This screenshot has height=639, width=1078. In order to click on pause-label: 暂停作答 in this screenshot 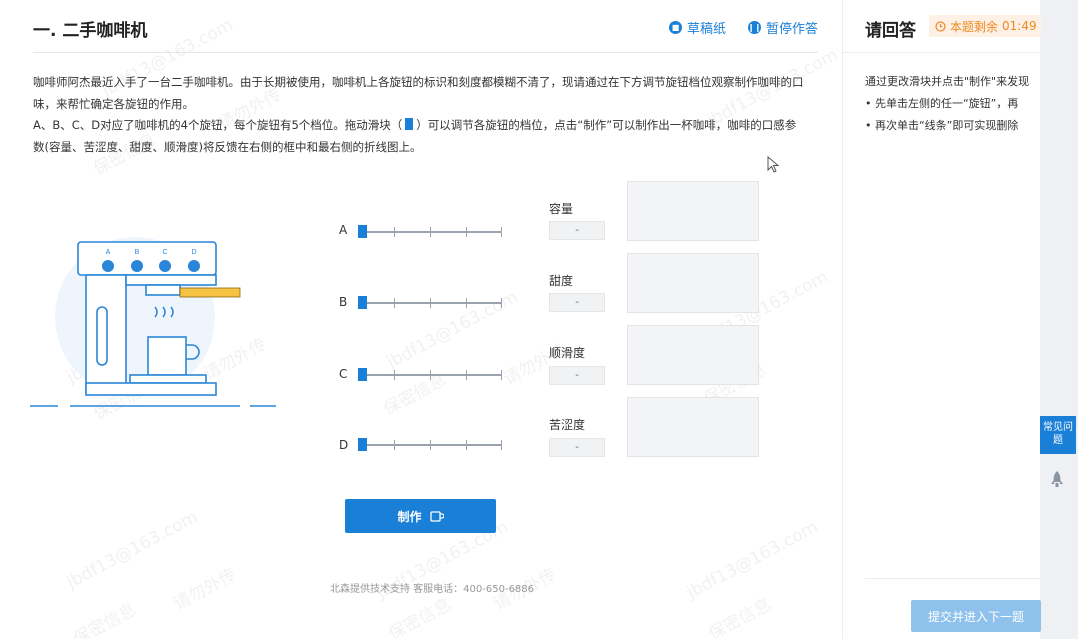, I will do `click(791, 29)`.